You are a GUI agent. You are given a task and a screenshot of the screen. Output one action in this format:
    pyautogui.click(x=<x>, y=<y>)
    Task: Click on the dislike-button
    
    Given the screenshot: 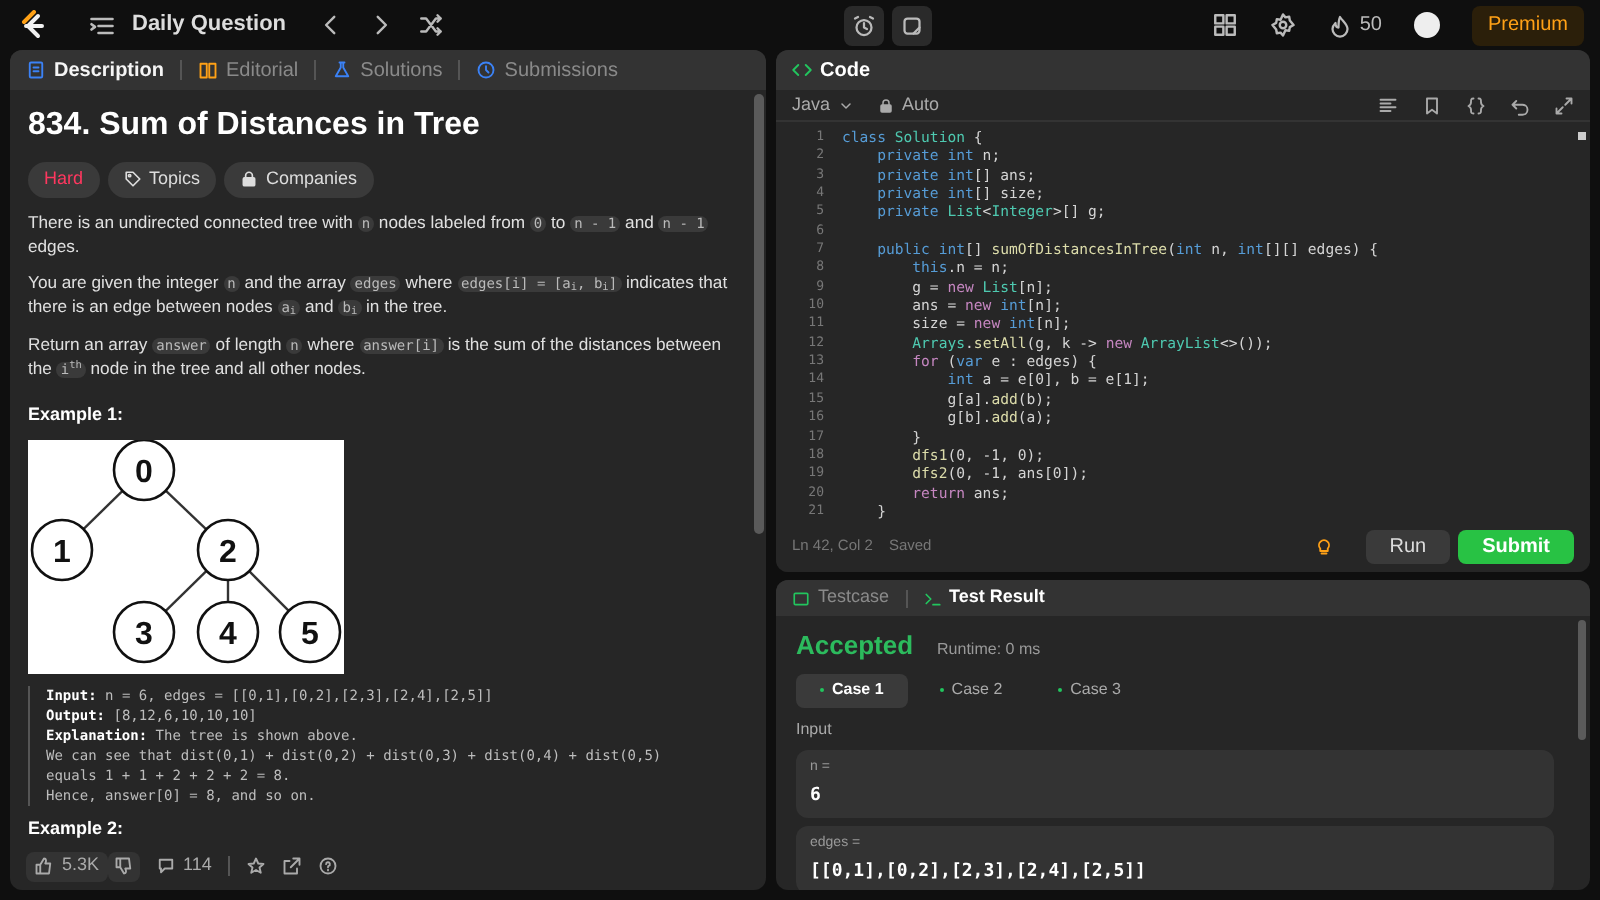 What is the action you would take?
    pyautogui.click(x=123, y=866)
    